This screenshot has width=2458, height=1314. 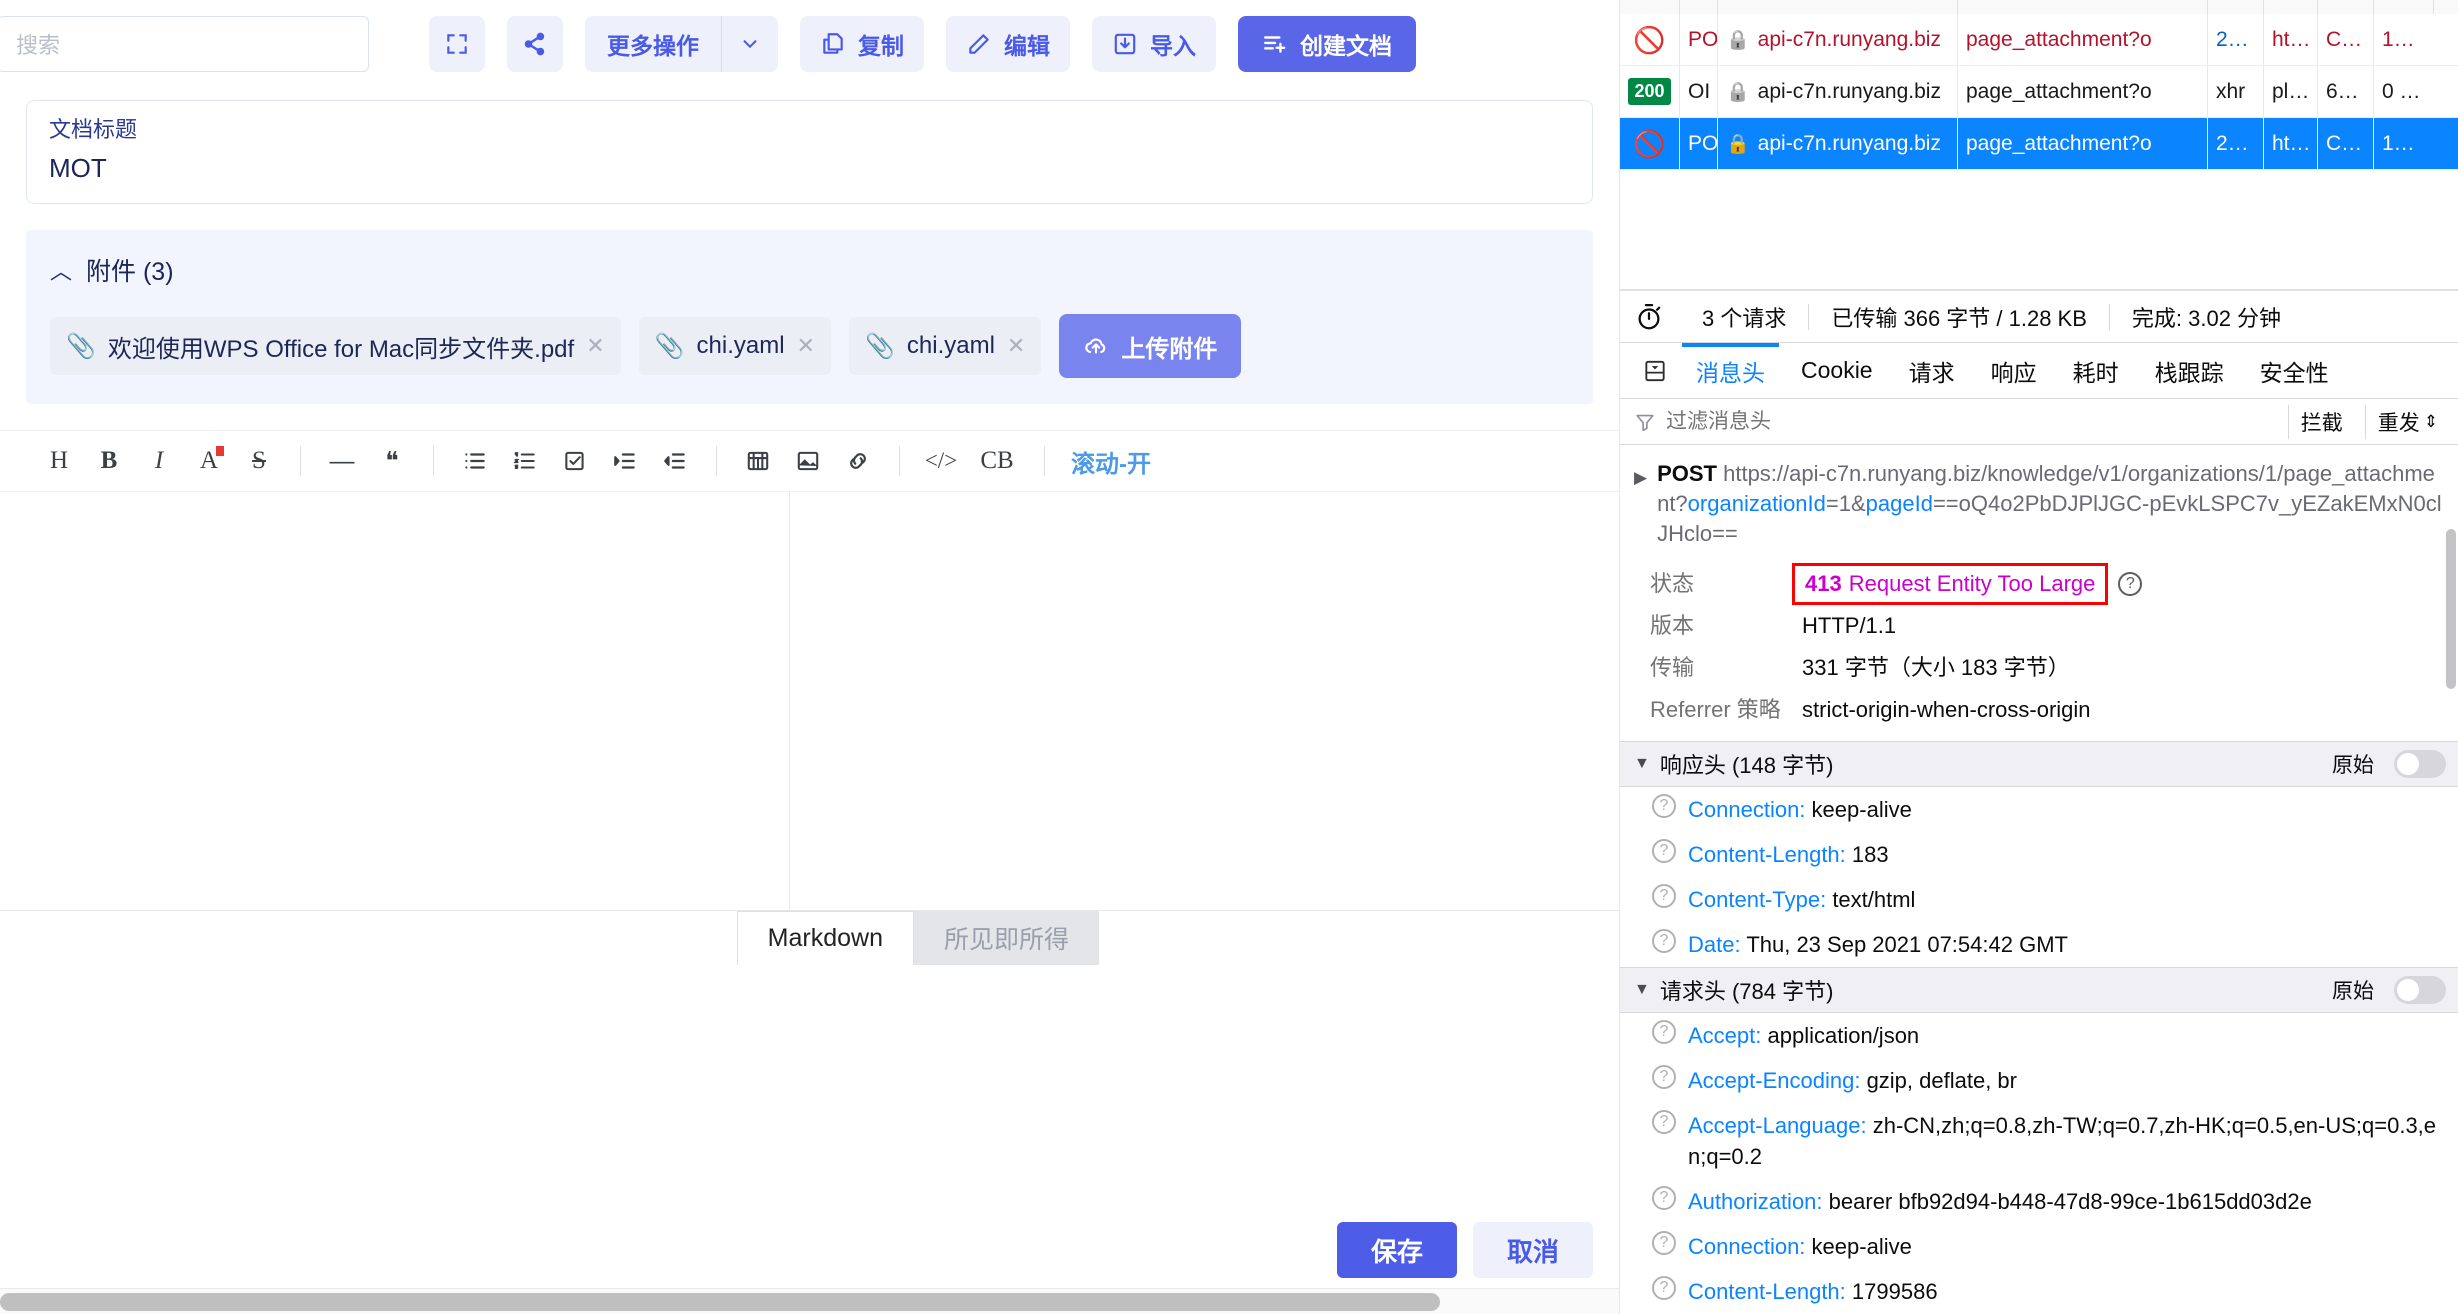 I want to click on overview-value: 413 Request Entity Too Large ?, so click(x=1967, y=584).